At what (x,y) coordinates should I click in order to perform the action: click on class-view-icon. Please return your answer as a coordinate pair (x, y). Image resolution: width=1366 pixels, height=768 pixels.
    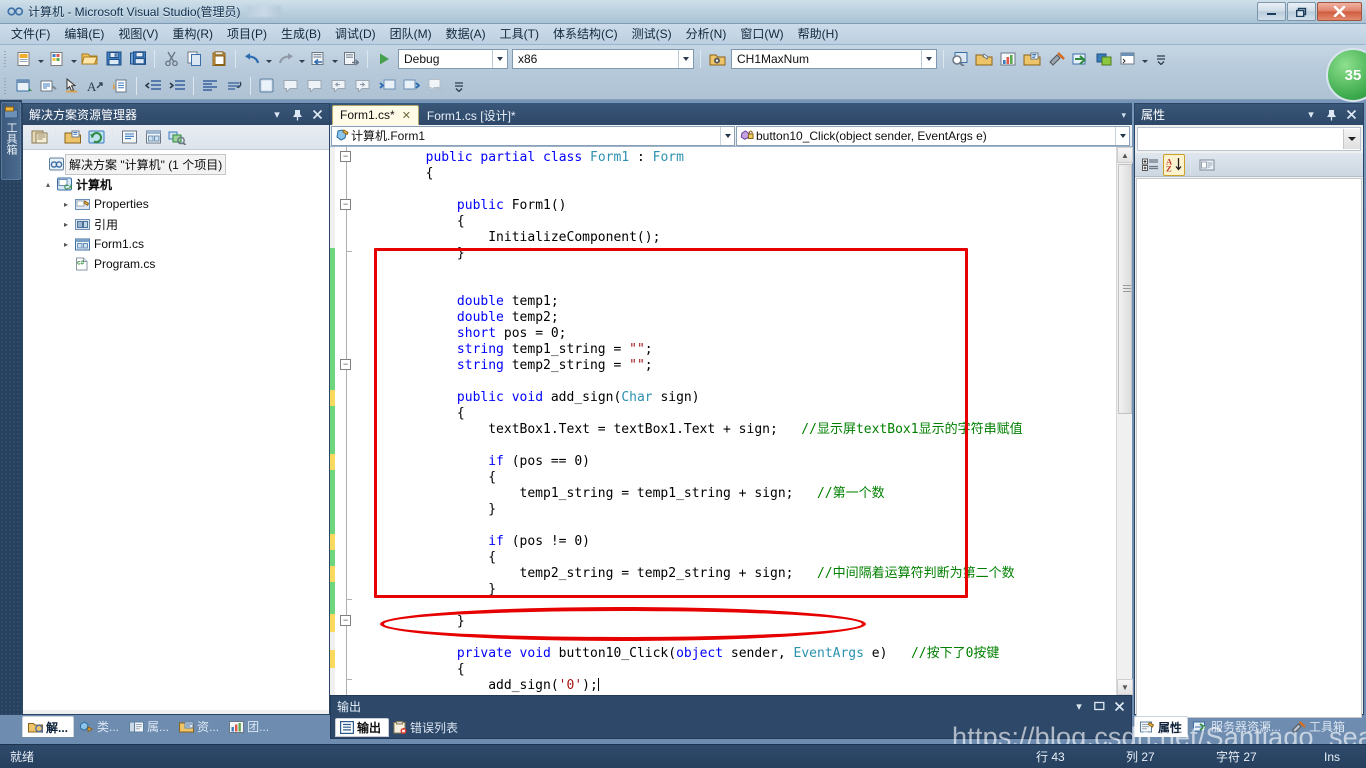
    Looking at the image, I should click on (1104, 59).